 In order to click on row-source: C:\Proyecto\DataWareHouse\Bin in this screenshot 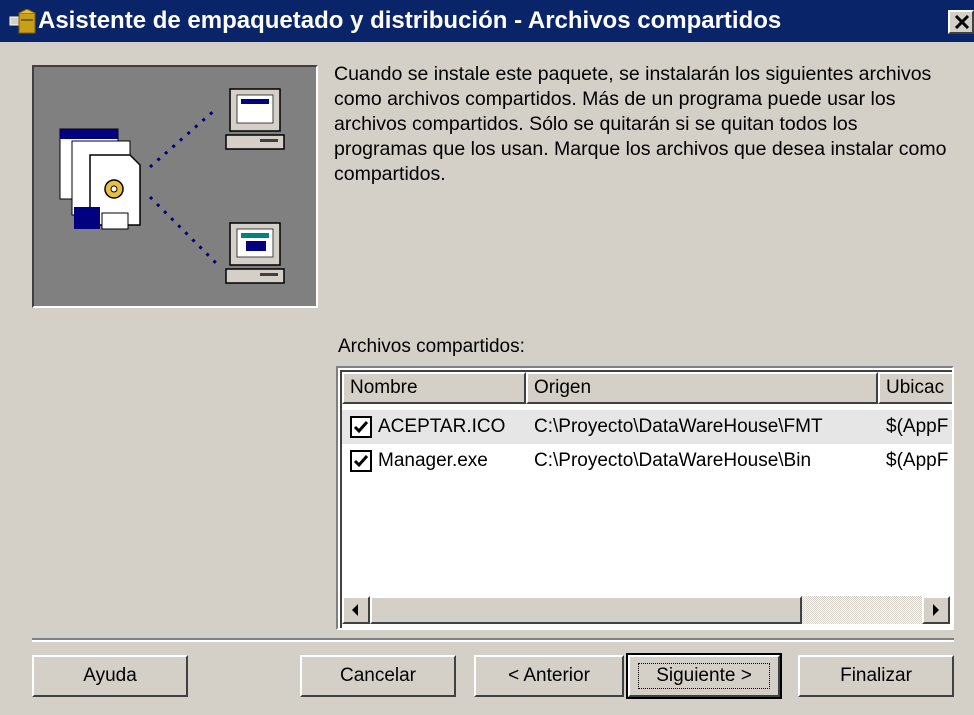, I will do `click(673, 460)`.